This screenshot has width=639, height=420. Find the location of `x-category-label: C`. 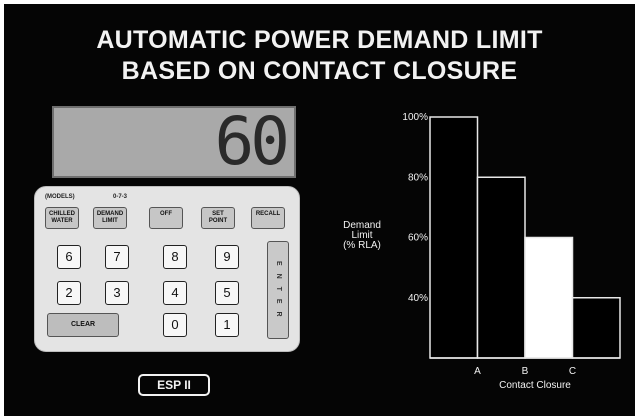

x-category-label: C is located at coordinates (572, 371).